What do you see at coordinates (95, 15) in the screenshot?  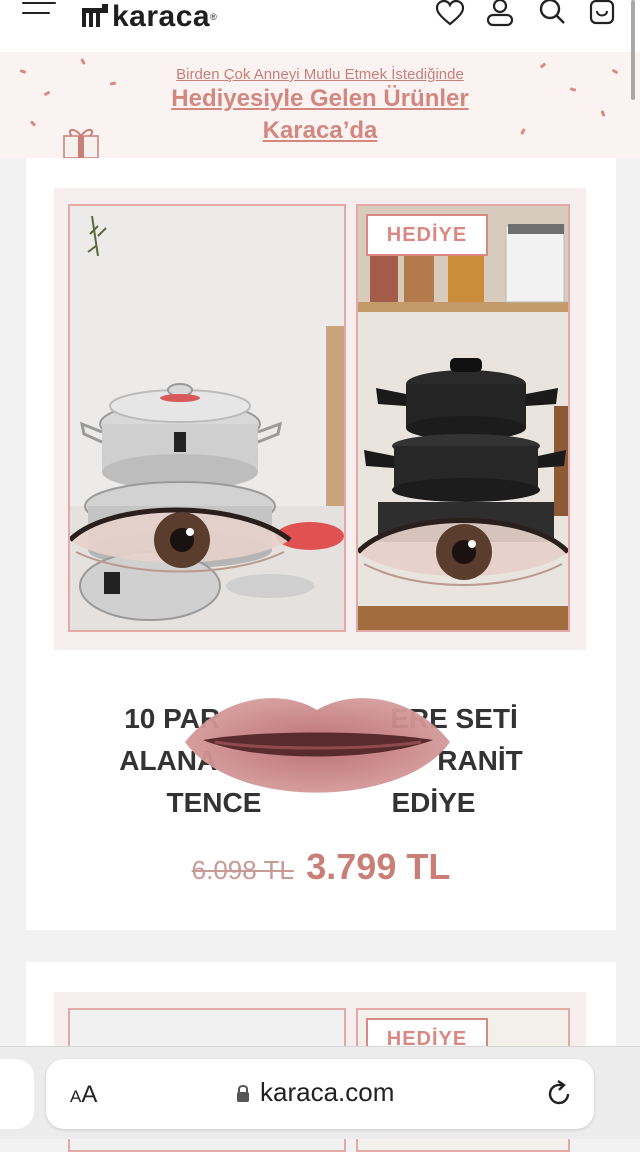 I see `logo-mark-icon` at bounding box center [95, 15].